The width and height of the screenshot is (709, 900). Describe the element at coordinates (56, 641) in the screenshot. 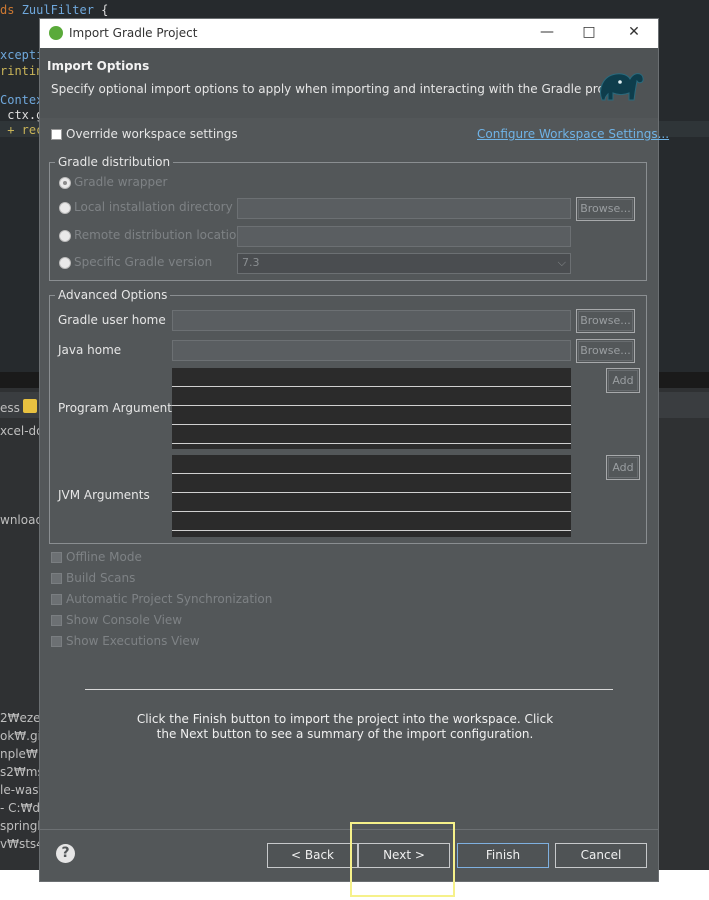

I see `show-executions-checkbox` at that location.